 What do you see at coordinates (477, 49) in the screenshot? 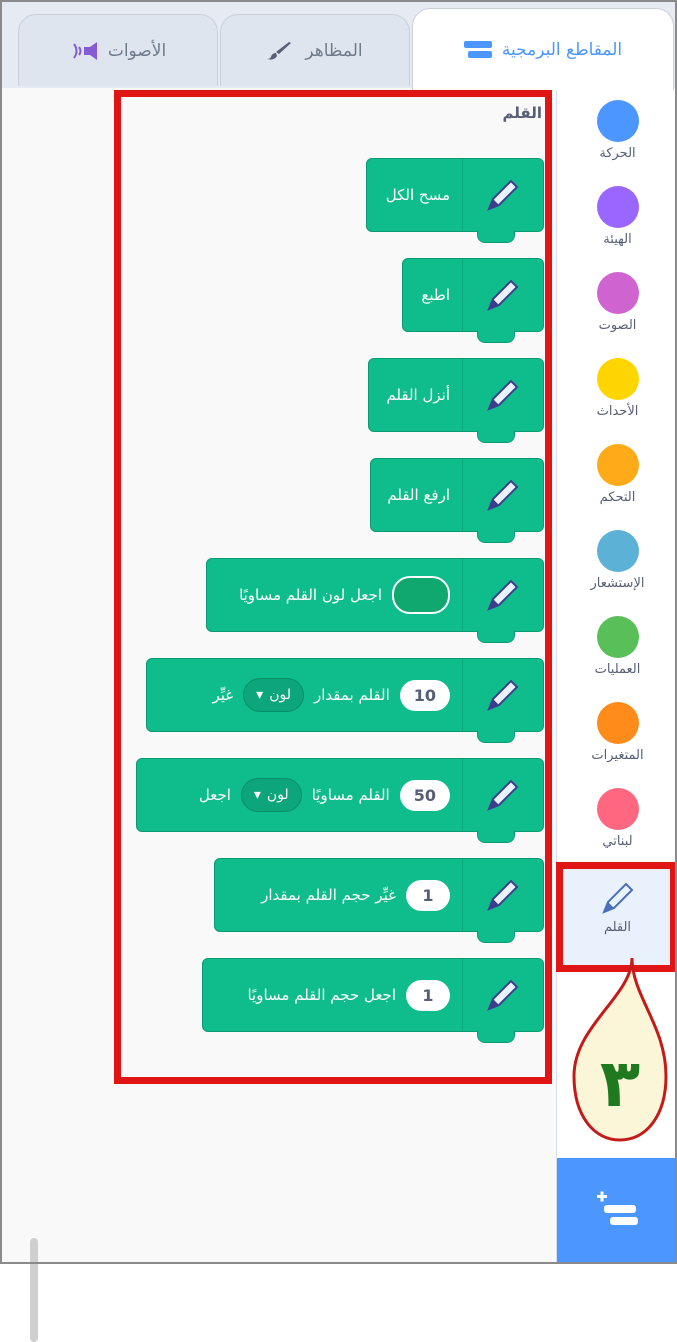
I see `code-icon` at bounding box center [477, 49].